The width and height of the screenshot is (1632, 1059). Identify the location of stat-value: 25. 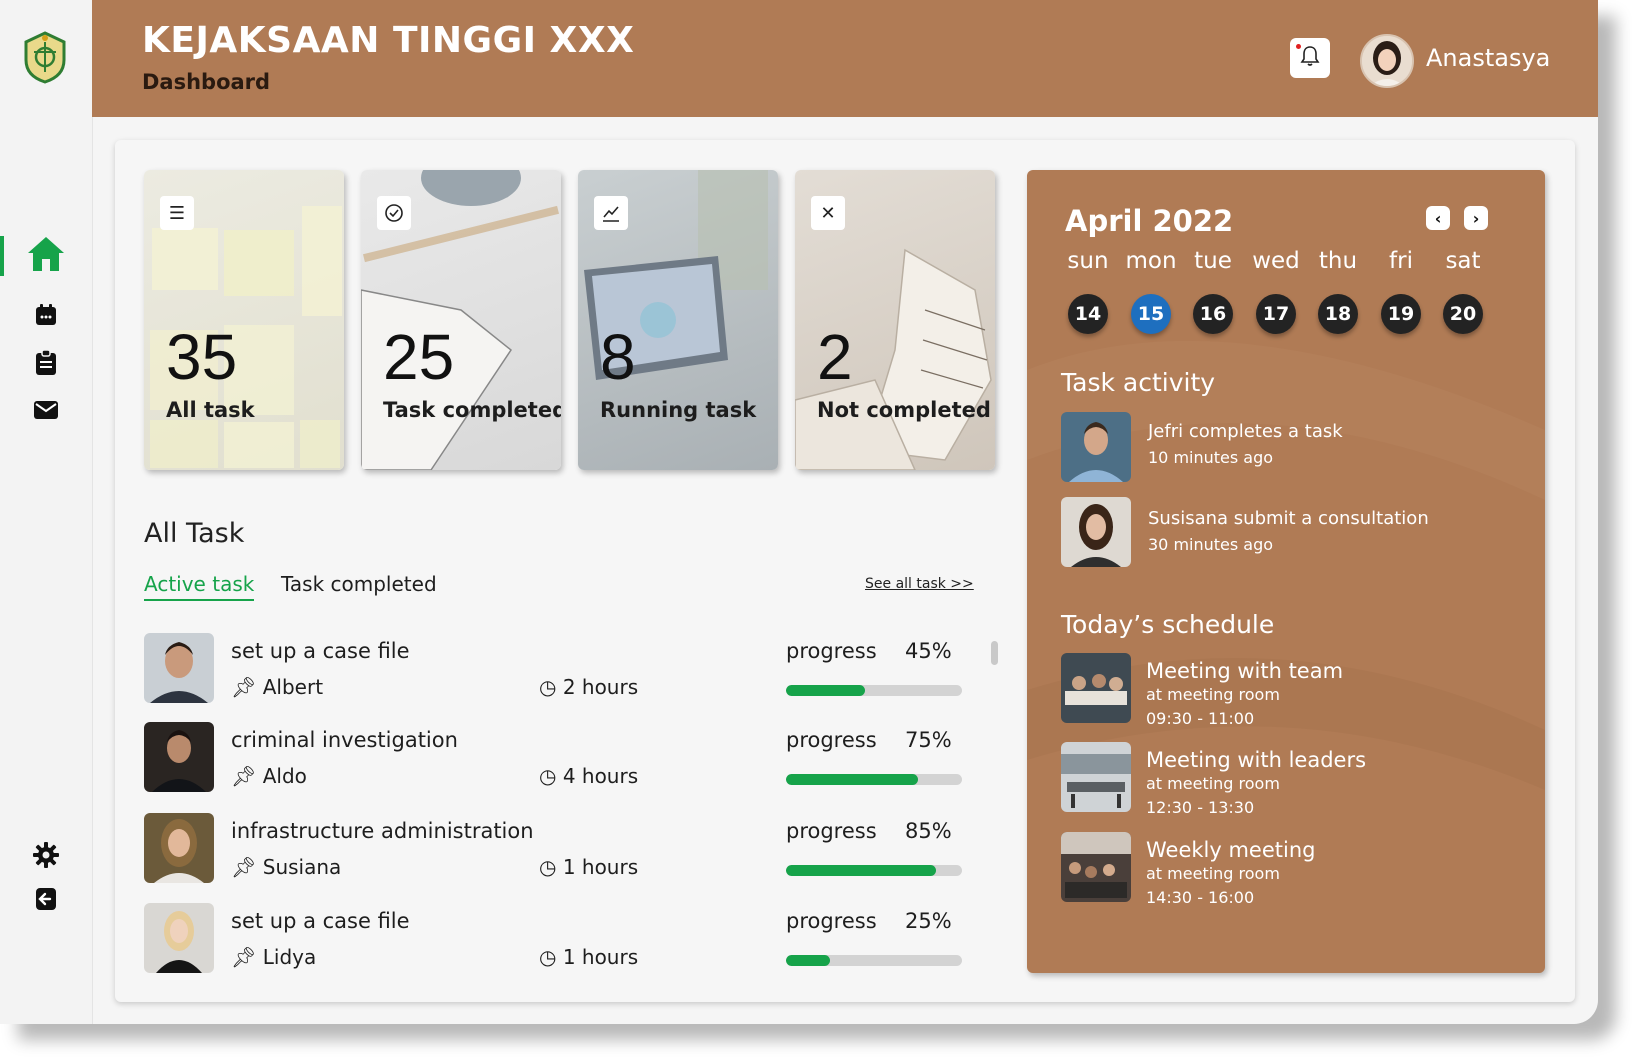
(419, 357).